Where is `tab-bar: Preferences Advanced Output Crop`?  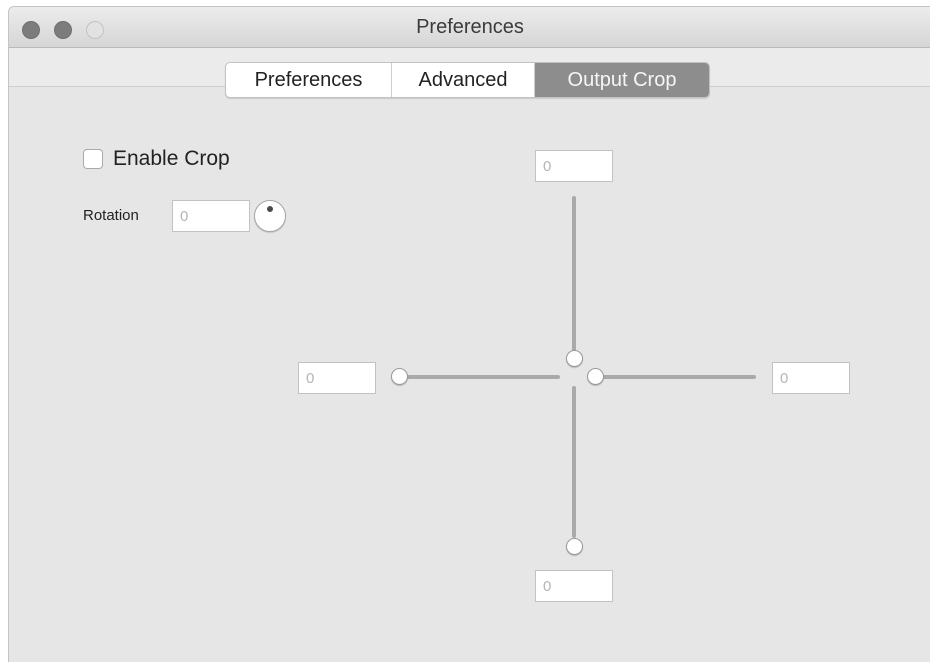
tab-bar: Preferences Advanced Output Crop is located at coordinates (467, 80).